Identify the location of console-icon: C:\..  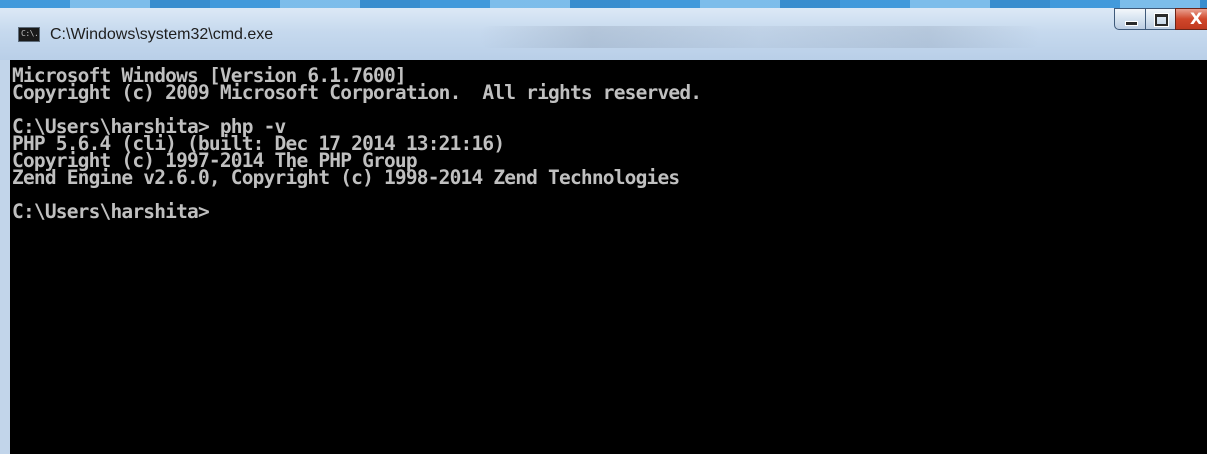
(29, 34).